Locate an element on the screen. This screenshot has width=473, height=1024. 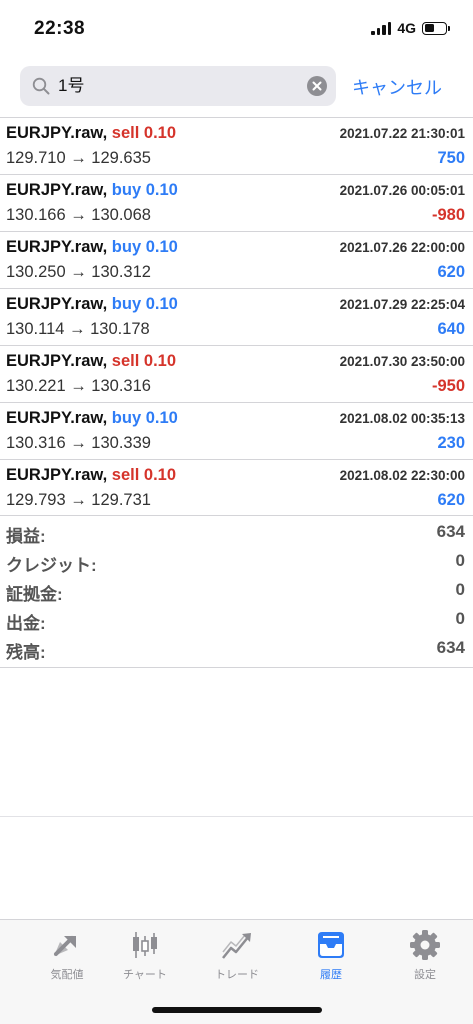
summary-row: 出金: 0 is located at coordinates (236, 619).